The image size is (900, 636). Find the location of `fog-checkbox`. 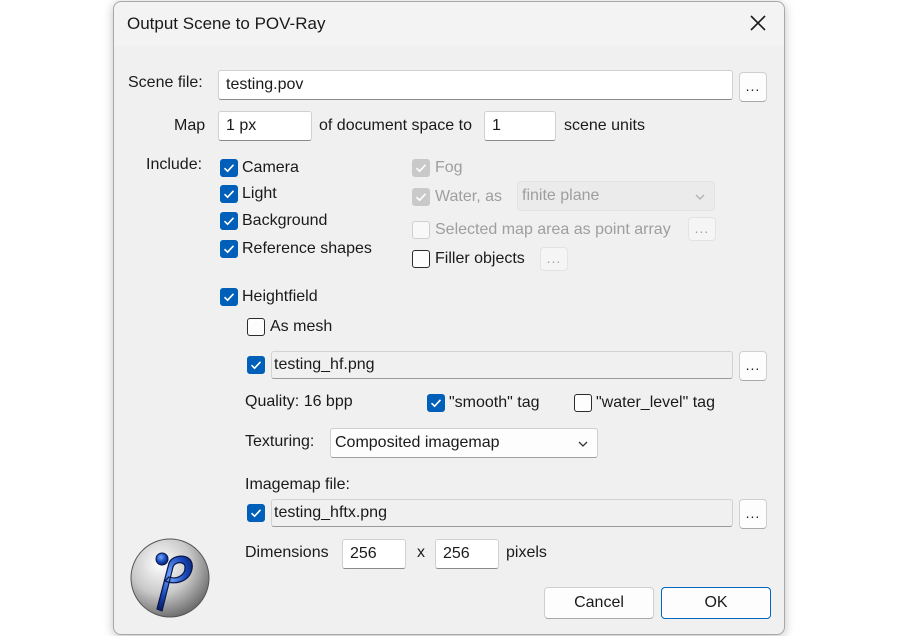

fog-checkbox is located at coordinates (421, 168).